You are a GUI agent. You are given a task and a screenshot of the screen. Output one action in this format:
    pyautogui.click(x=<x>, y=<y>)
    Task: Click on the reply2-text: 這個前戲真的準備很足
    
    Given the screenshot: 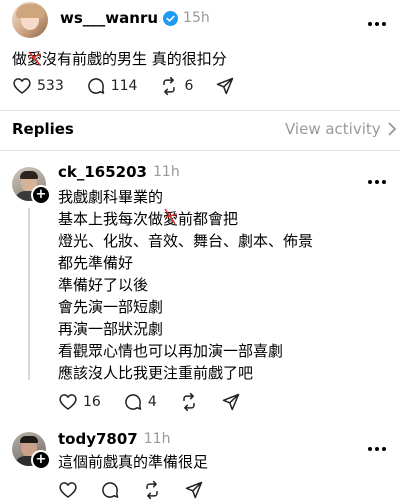 What is the action you would take?
    pyautogui.click(x=133, y=462)
    